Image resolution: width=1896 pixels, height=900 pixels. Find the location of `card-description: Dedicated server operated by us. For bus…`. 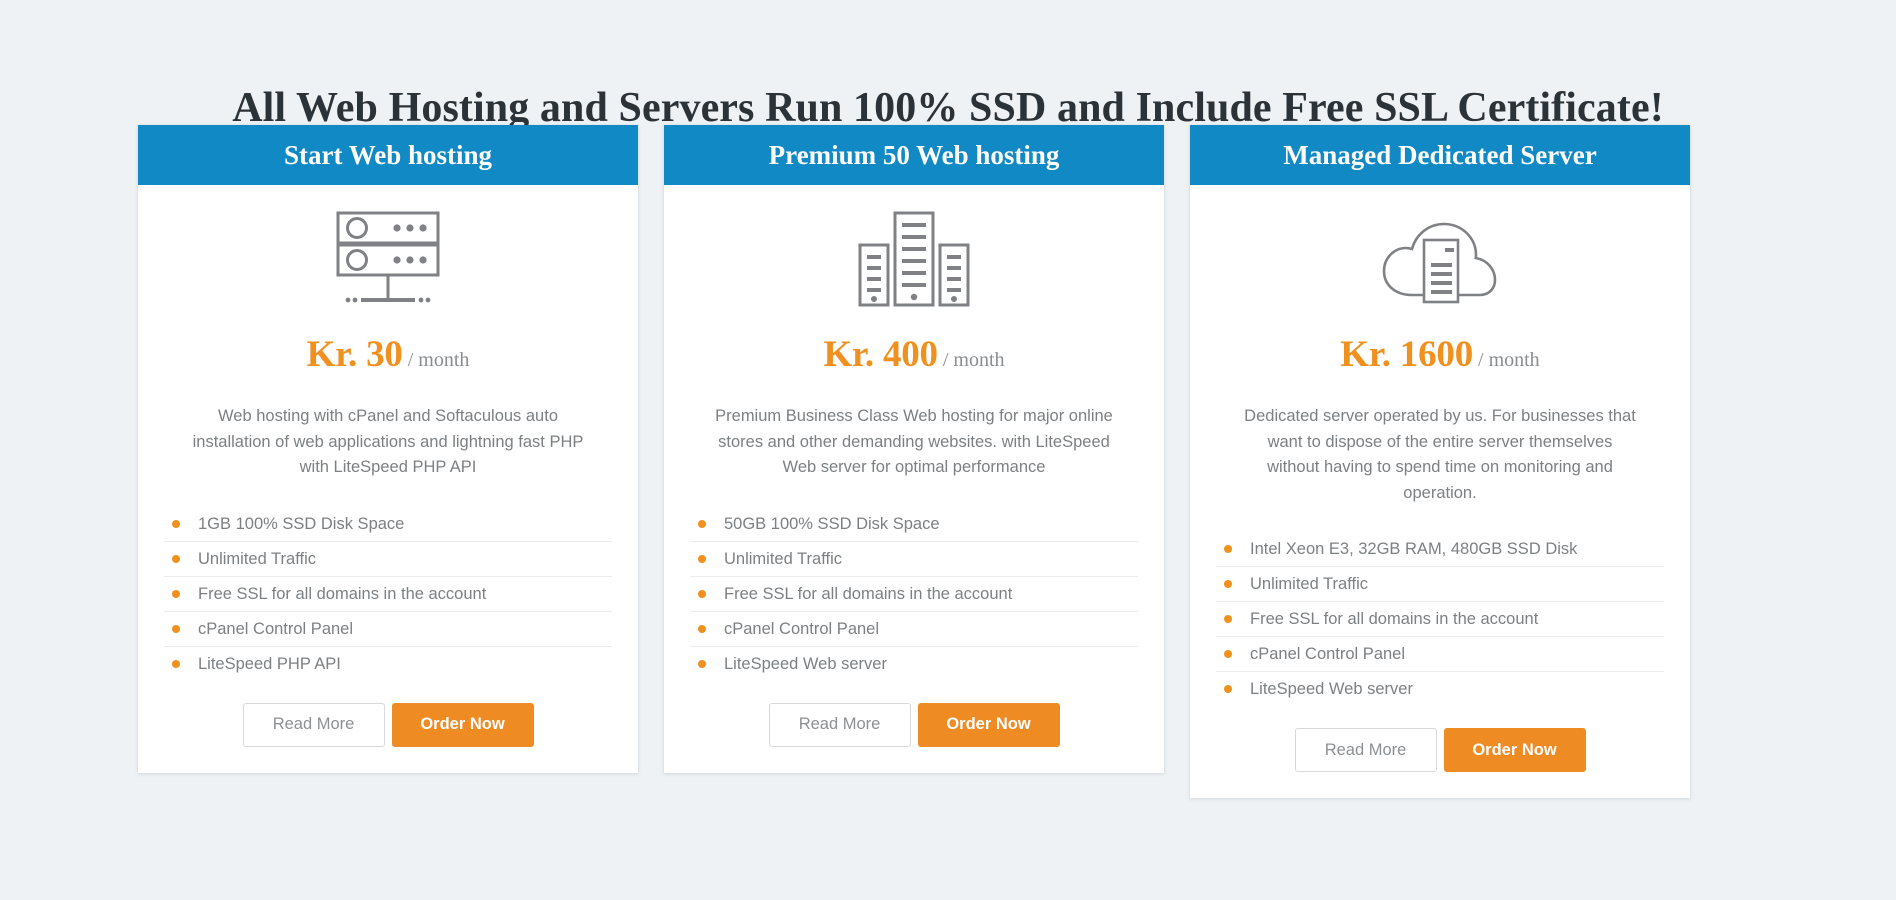

card-description: Dedicated server operated by us. For bus… is located at coordinates (1440, 454).